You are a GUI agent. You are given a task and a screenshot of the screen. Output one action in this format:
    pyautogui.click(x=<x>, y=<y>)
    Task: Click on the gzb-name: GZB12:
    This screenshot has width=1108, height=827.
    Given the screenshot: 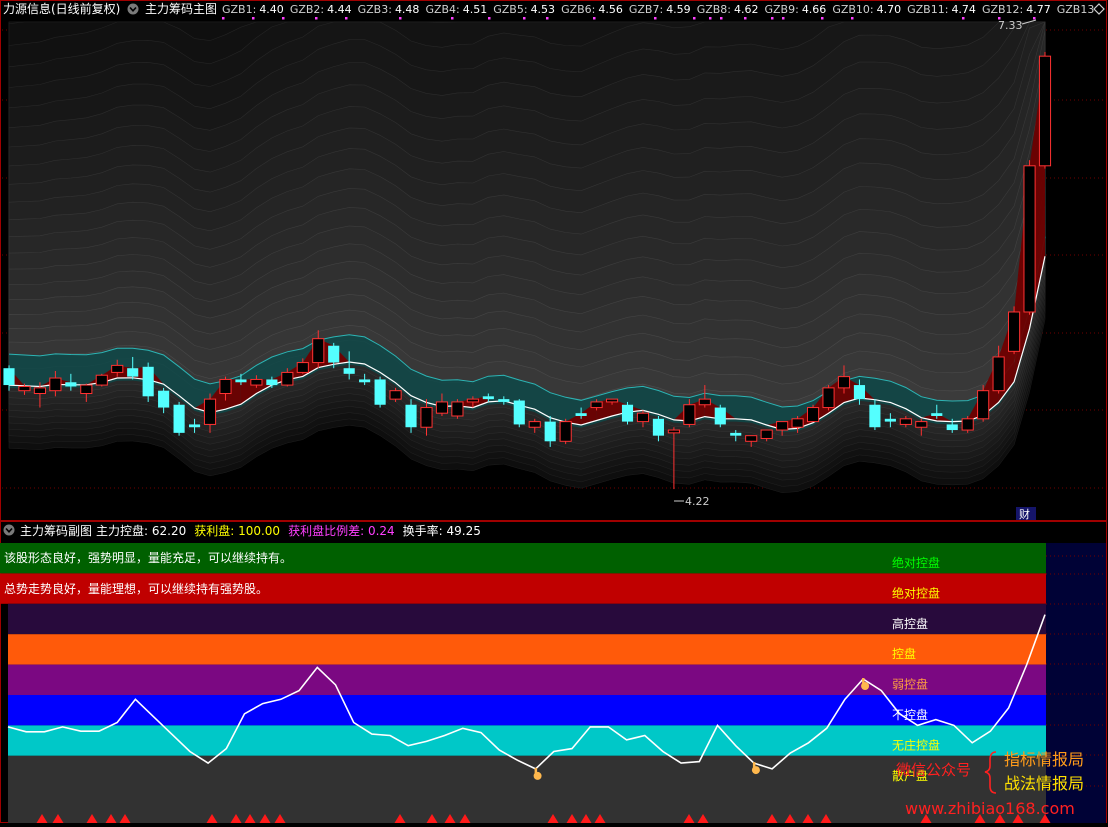 What is the action you would take?
    pyautogui.click(x=1002, y=9)
    